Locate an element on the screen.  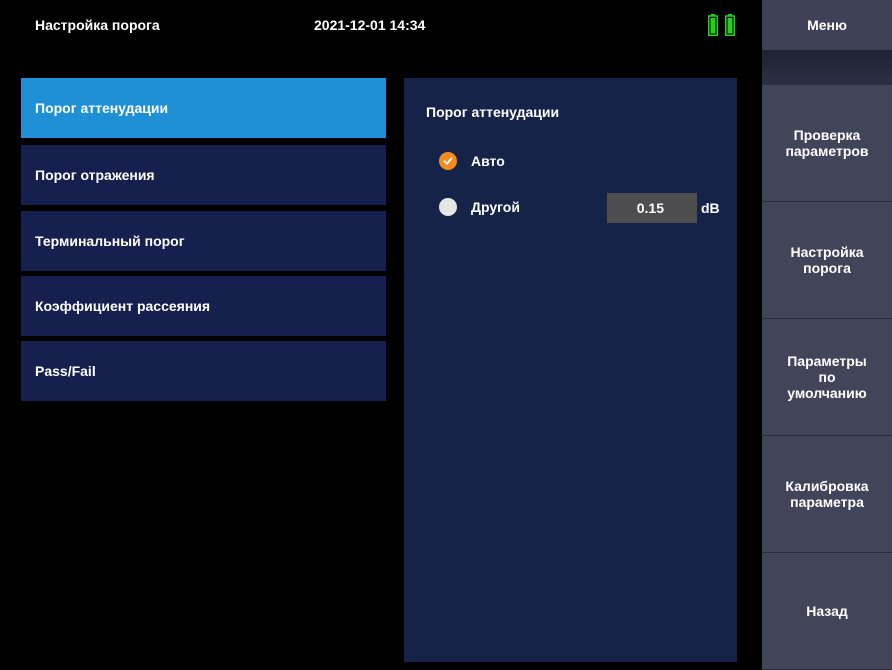
radio-checked-indicator is located at coordinates (448, 161).